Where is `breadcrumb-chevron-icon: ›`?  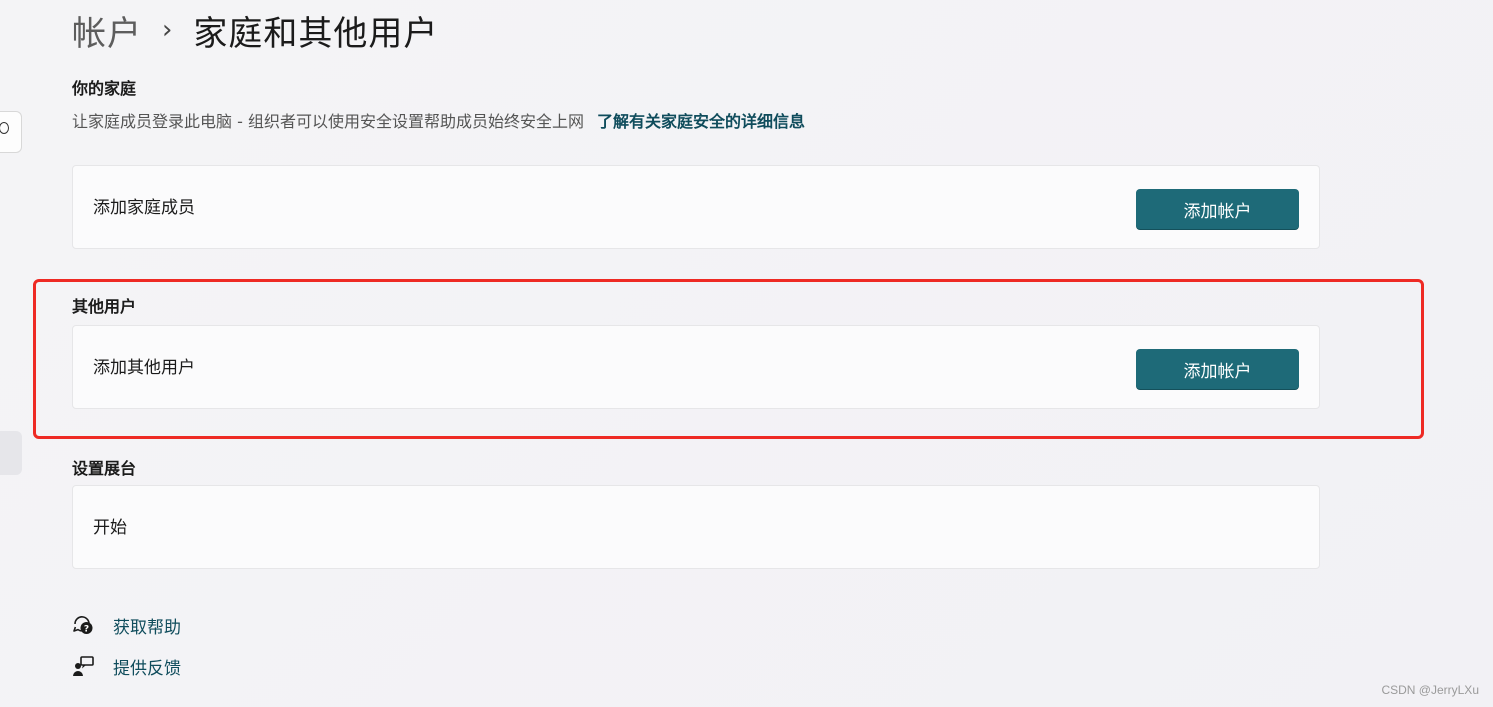 breadcrumb-chevron-icon: › is located at coordinates (168, 30).